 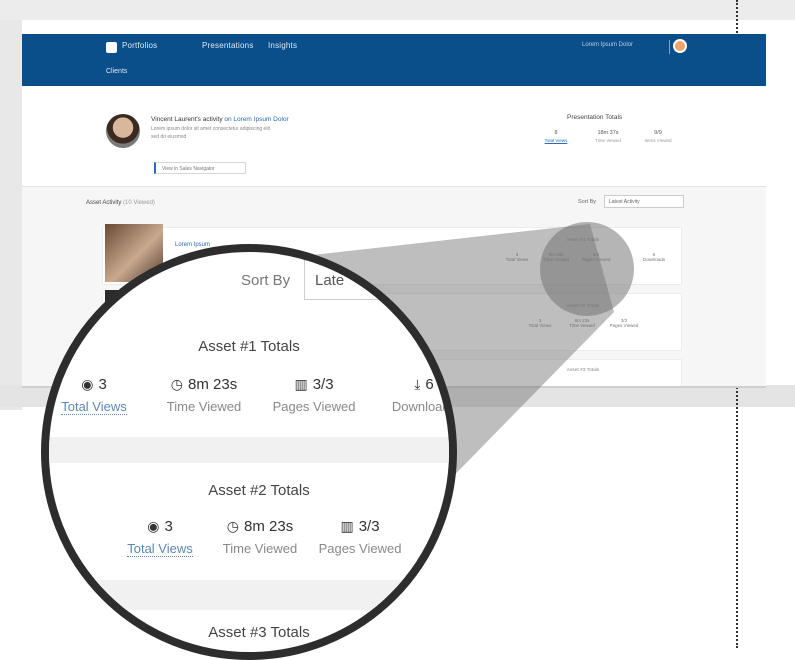 What do you see at coordinates (204, 395) in the screenshot?
I see `zoom-asset1-time: ◷ 8m 23s Time Viewed` at bounding box center [204, 395].